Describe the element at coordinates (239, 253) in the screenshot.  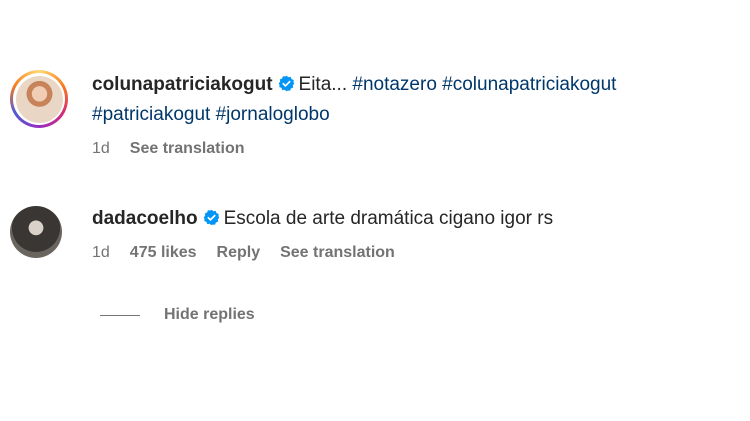
I see `reply-button: Reply` at that location.